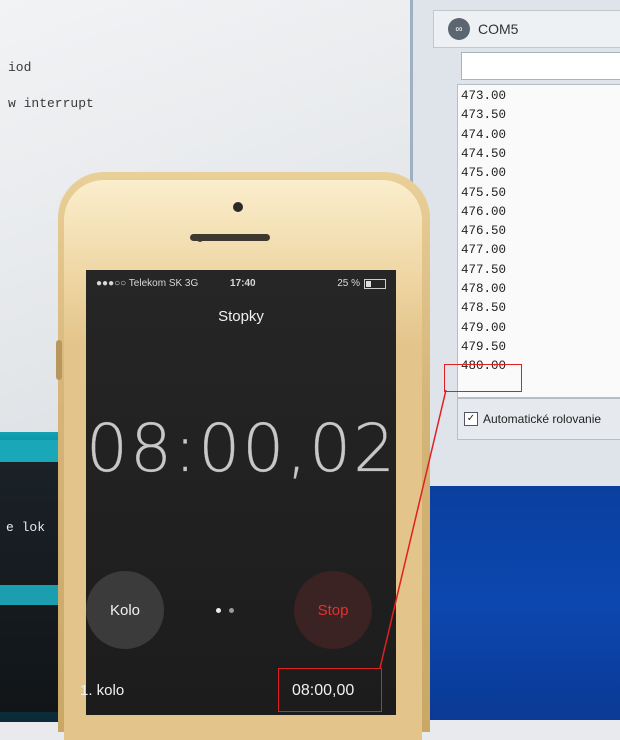 The width and height of the screenshot is (620, 740). Describe the element at coordinates (515, 603) in the screenshot. I see `desktop-blue-background` at that location.